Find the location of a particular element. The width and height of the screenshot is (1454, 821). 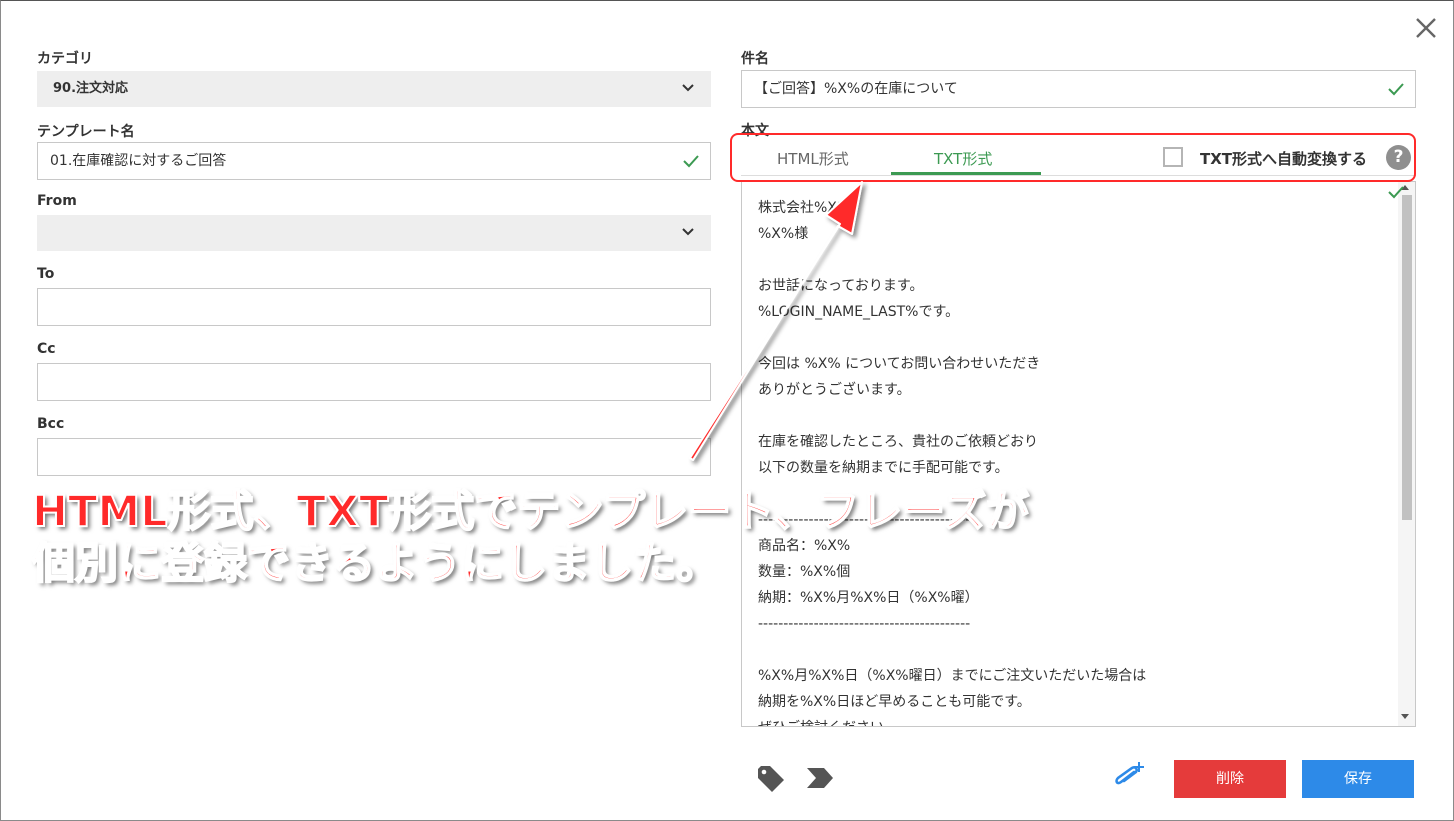

subject-input: 【ご回答】%X%の在庫について is located at coordinates (1078, 89).